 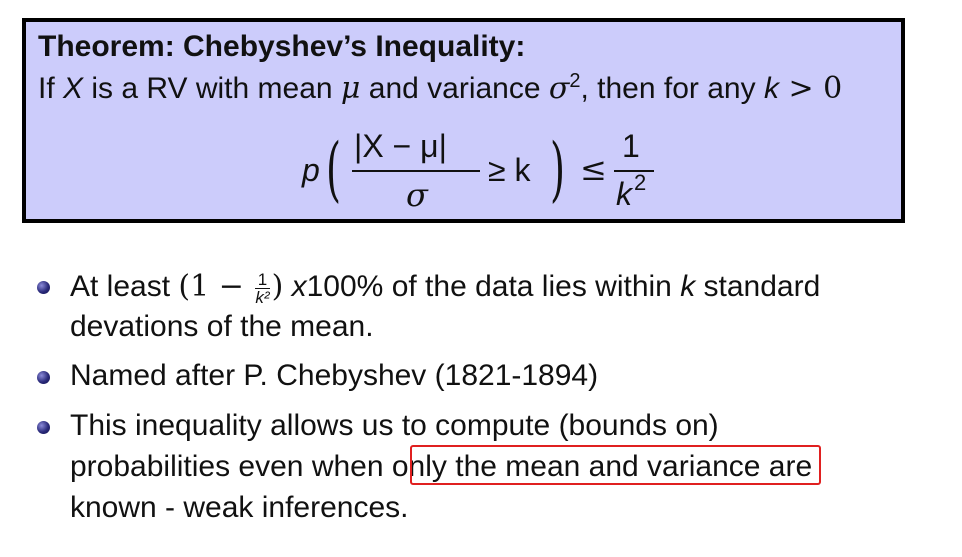 I want to click on formula-geq-k: ≥ k, so click(x=509, y=170).